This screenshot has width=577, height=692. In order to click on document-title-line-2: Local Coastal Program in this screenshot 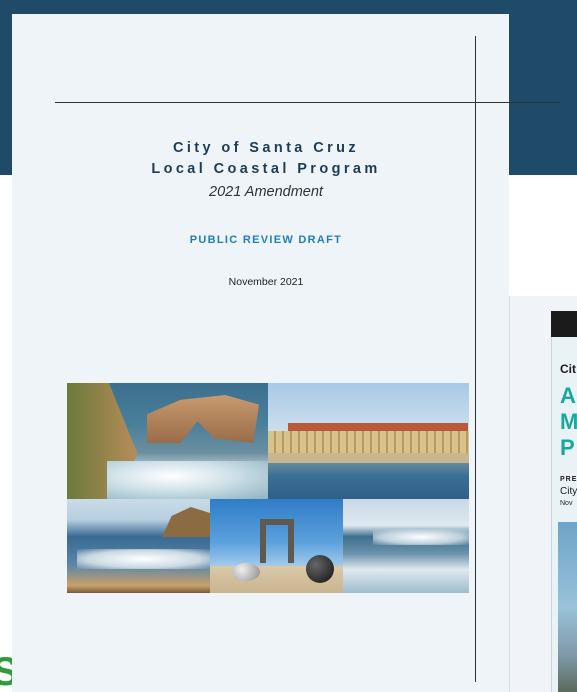, I will do `click(266, 169)`.